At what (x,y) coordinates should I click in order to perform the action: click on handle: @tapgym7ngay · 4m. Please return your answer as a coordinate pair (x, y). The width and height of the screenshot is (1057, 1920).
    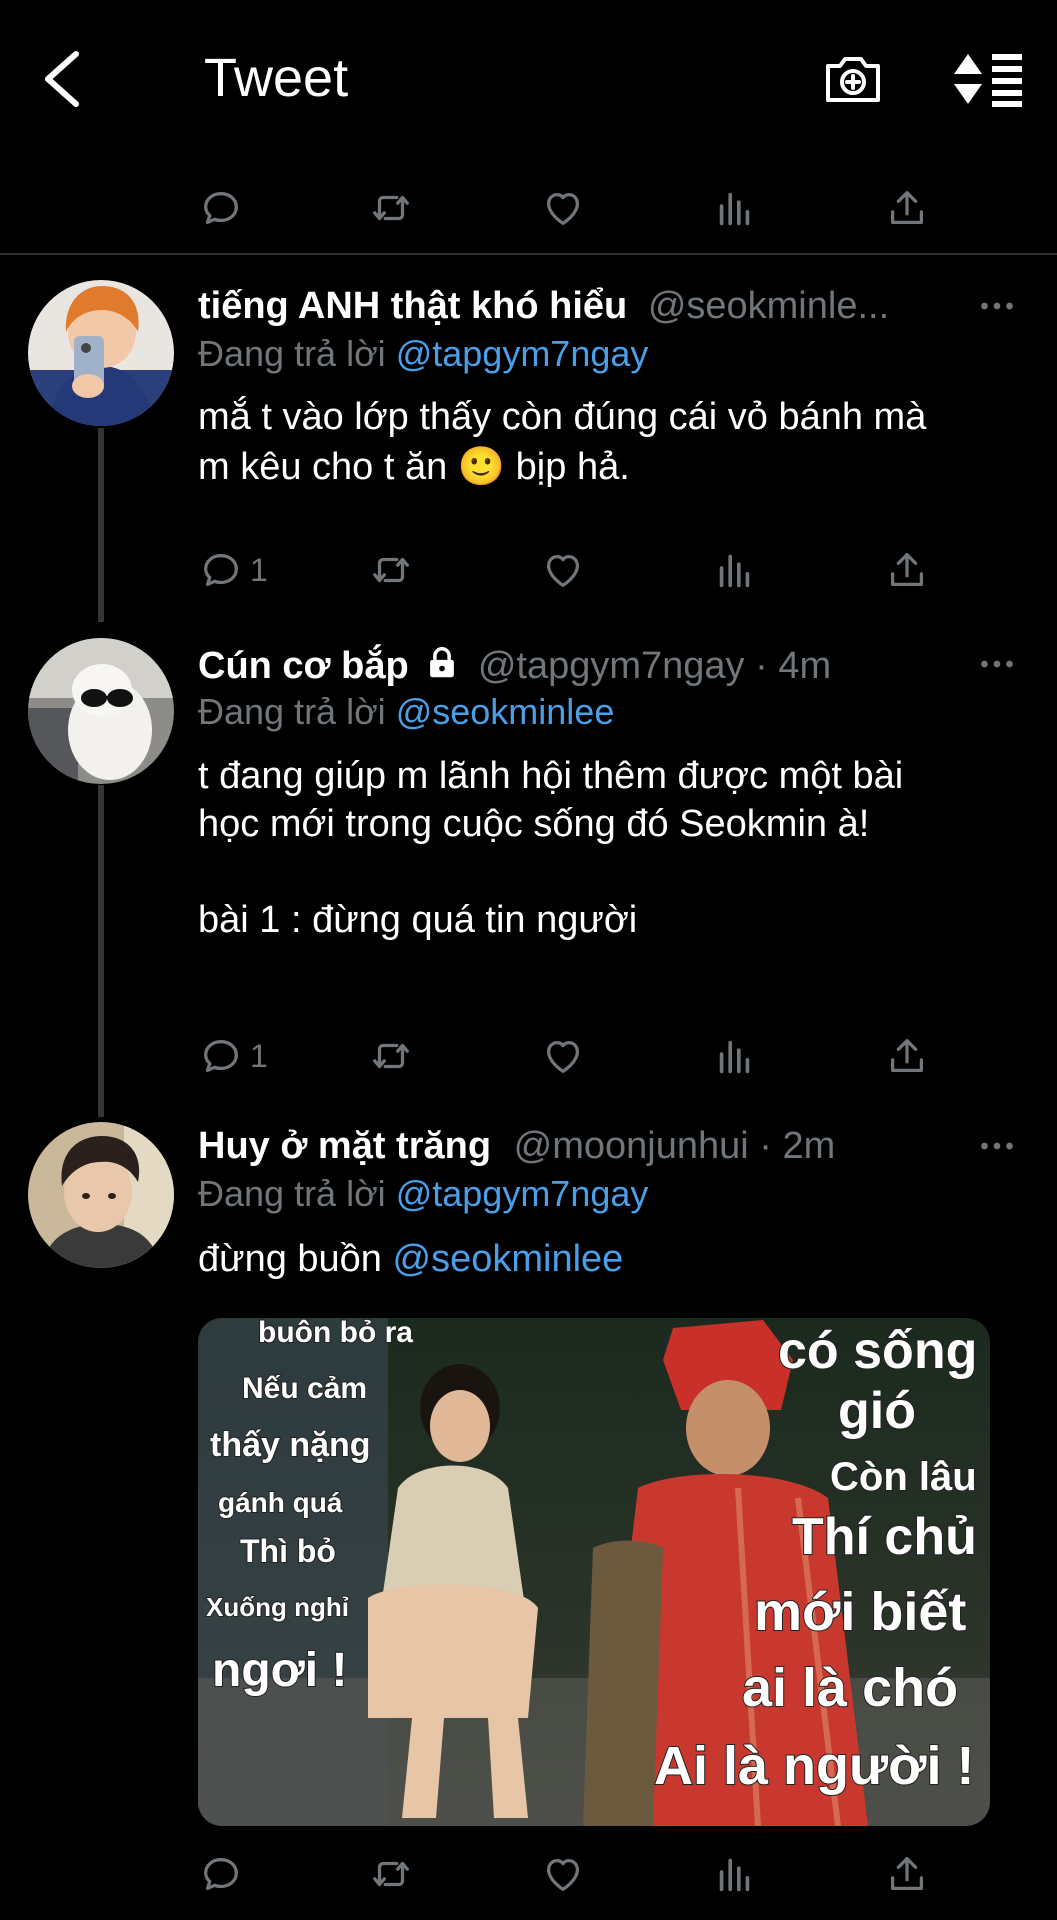
    Looking at the image, I should click on (654, 666).